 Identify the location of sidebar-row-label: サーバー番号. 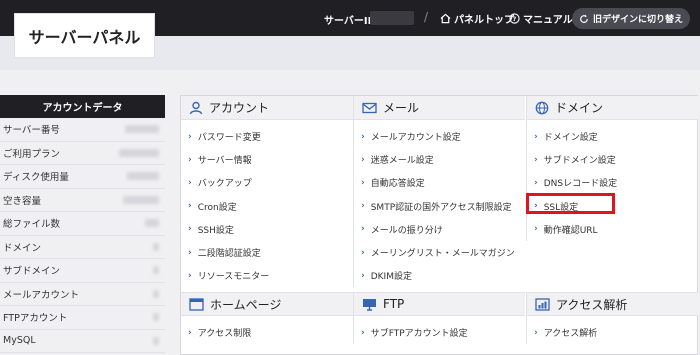
(31, 131).